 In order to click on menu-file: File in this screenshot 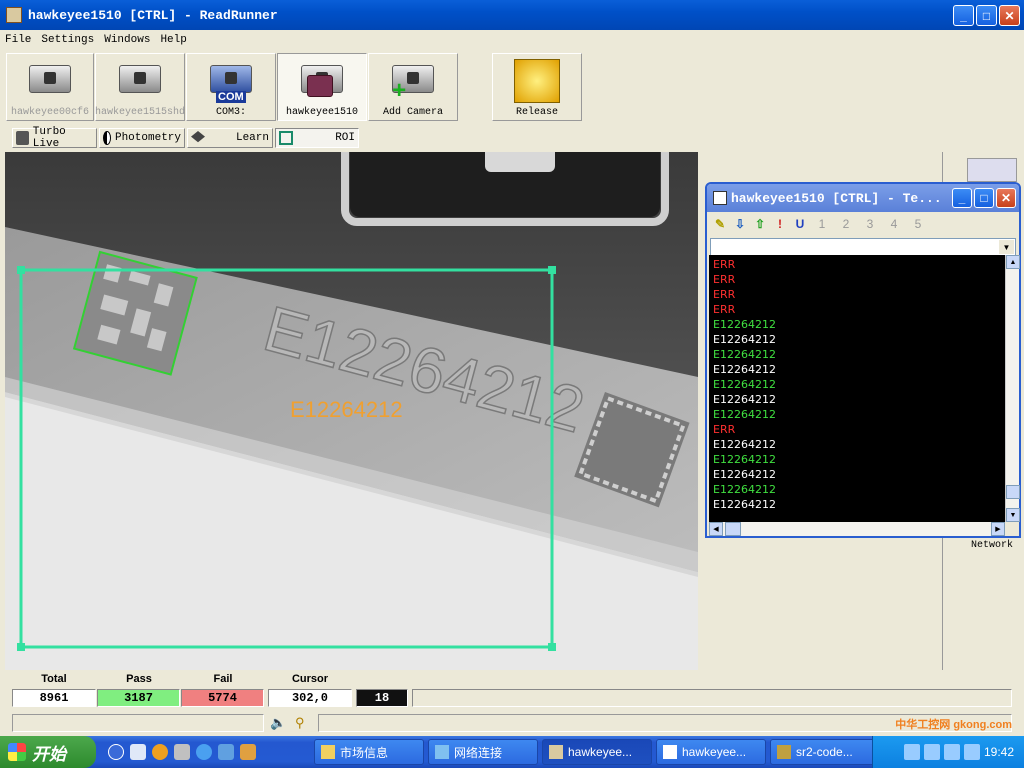, I will do `click(18, 40)`.